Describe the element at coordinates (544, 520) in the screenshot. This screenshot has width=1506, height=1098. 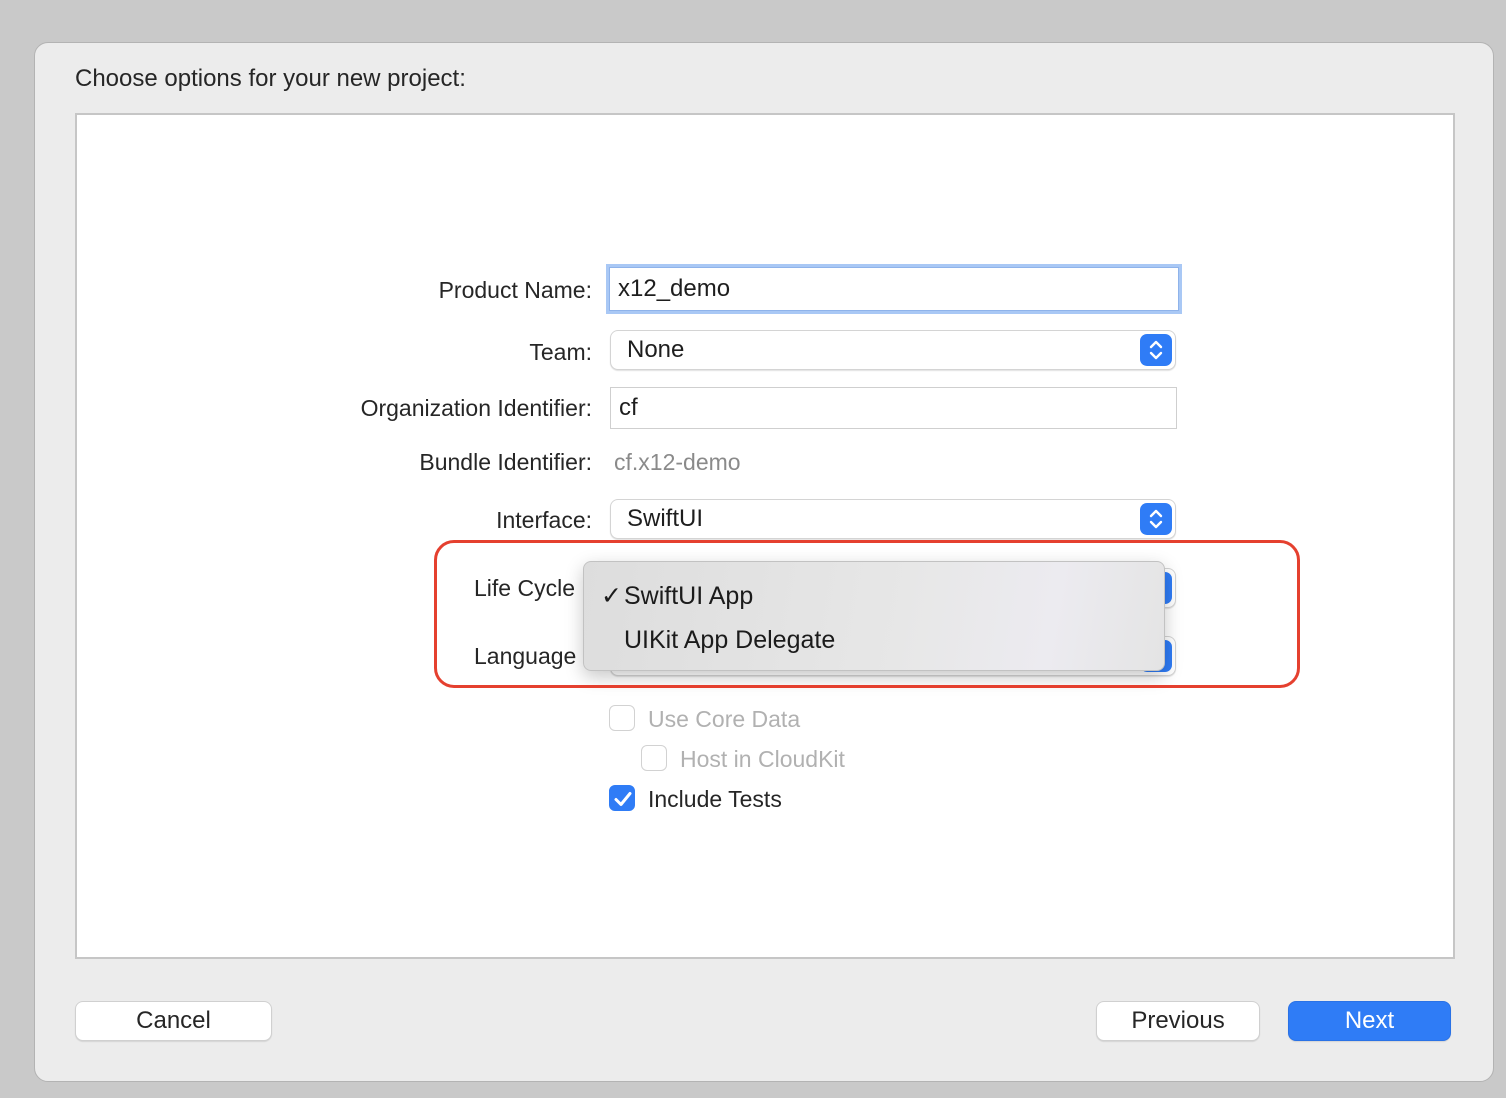
I see `interface-label: Interface:` at that location.